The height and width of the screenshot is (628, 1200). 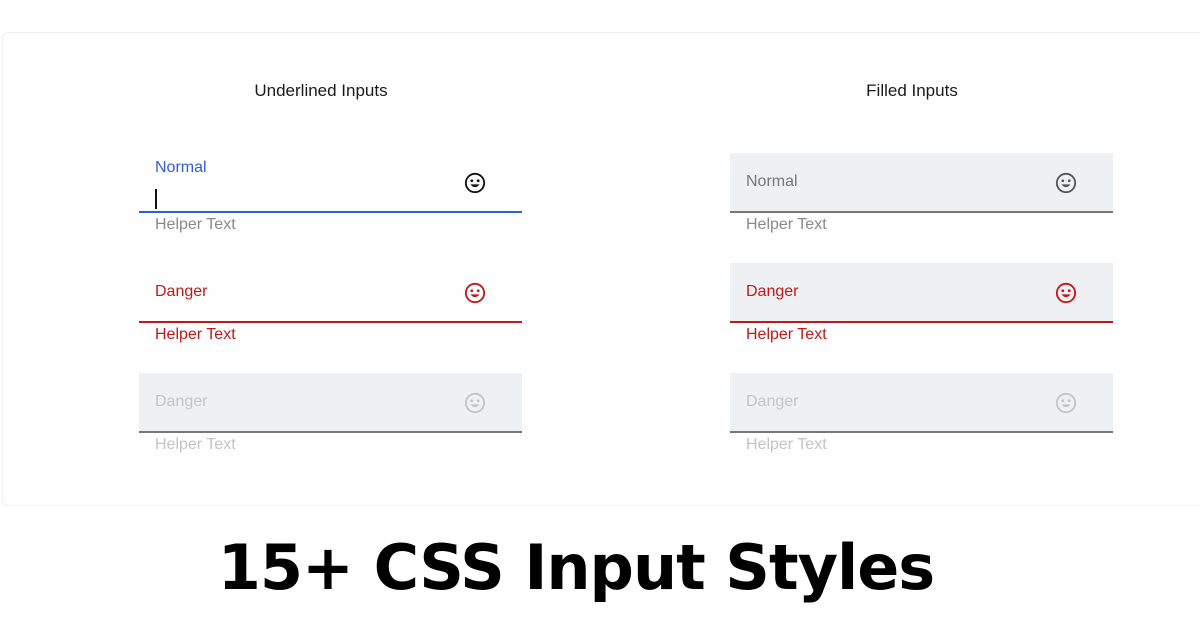 I want to click on underlined-danger-input: Danger, so click(x=330, y=293).